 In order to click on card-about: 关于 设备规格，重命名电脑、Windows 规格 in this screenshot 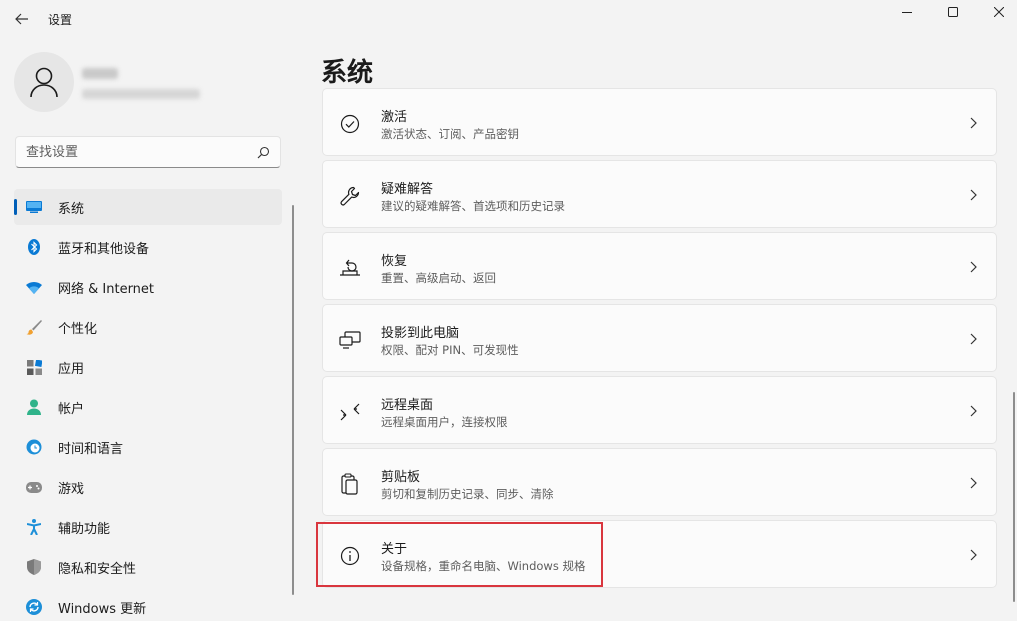, I will do `click(659, 554)`.